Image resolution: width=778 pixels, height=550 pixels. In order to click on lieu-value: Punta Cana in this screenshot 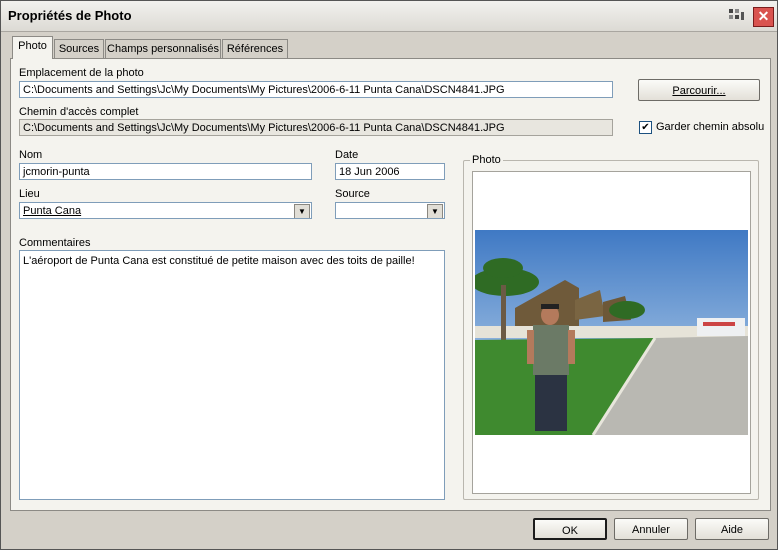, I will do `click(52, 211)`.